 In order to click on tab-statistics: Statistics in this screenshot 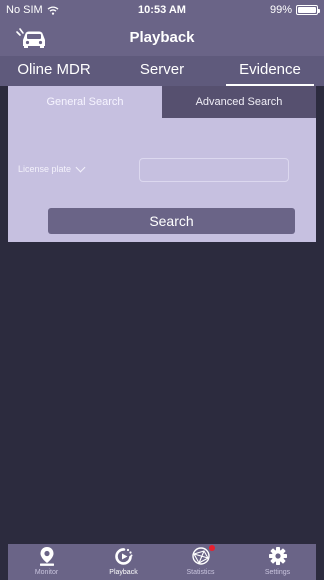, I will do `click(200, 562)`.